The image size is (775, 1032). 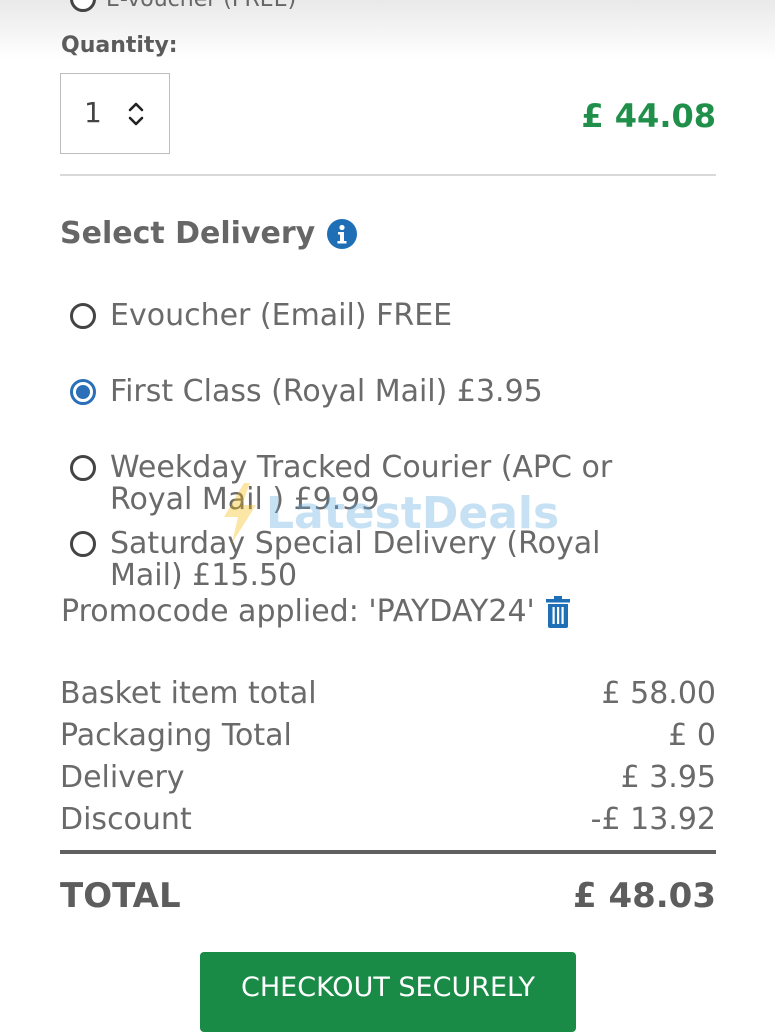 I want to click on total-divider, so click(x=388, y=852).